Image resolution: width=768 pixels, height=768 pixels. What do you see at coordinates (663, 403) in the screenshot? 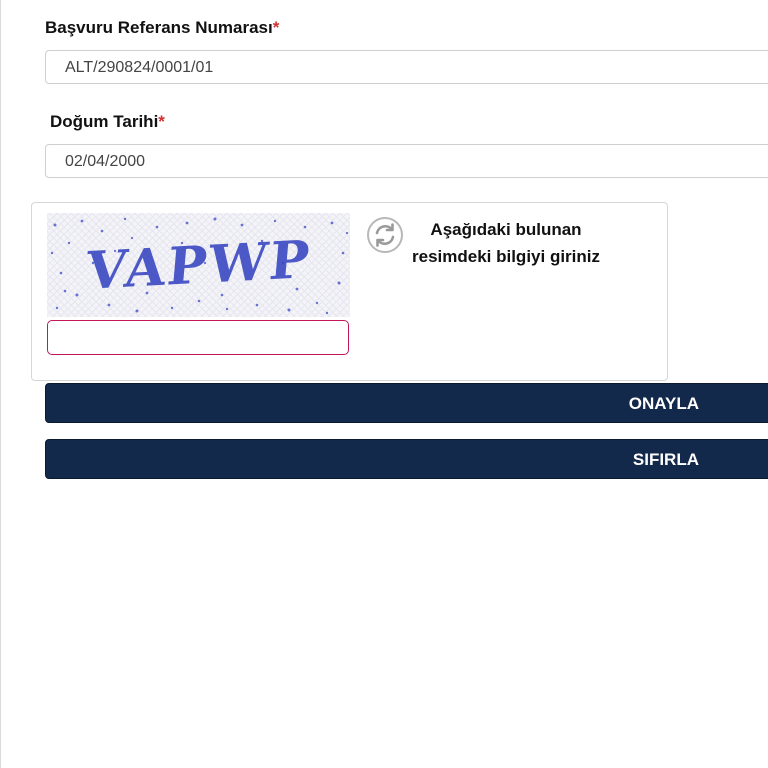
I see `confirm-button-label: ONAYLA` at bounding box center [663, 403].